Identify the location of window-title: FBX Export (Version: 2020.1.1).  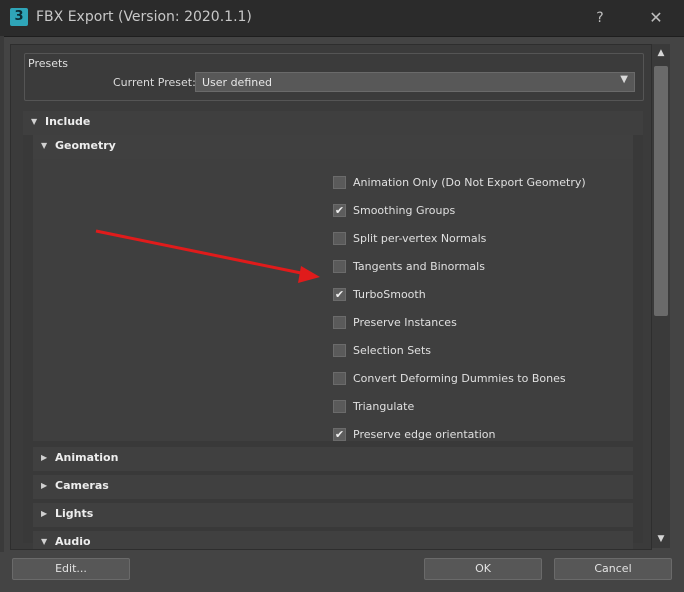
(144, 17).